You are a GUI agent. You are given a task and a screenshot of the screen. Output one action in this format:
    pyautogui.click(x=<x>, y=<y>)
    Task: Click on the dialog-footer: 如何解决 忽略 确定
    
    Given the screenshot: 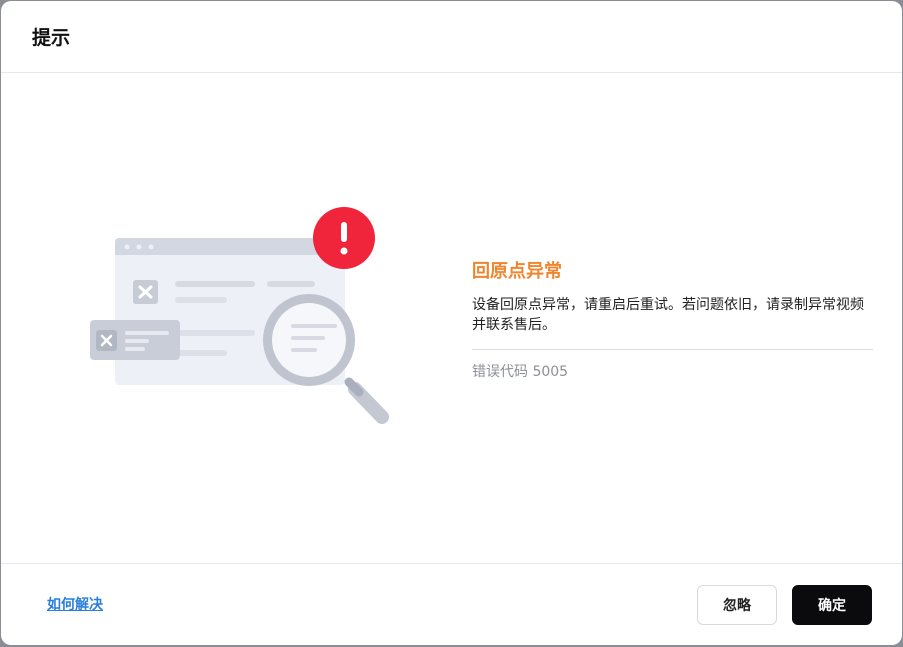 What is the action you would take?
    pyautogui.click(x=451, y=604)
    